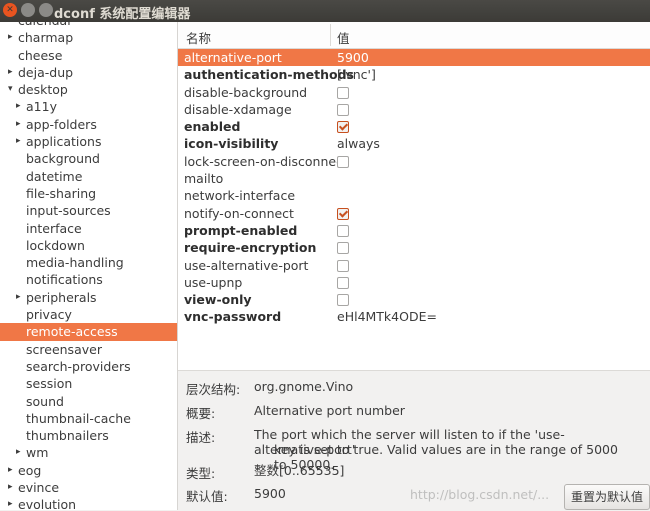 Image resolution: width=650 pixels, height=511 pixels. What do you see at coordinates (88, 55) in the screenshot?
I see `tree-item-cheese: cheese` at bounding box center [88, 55].